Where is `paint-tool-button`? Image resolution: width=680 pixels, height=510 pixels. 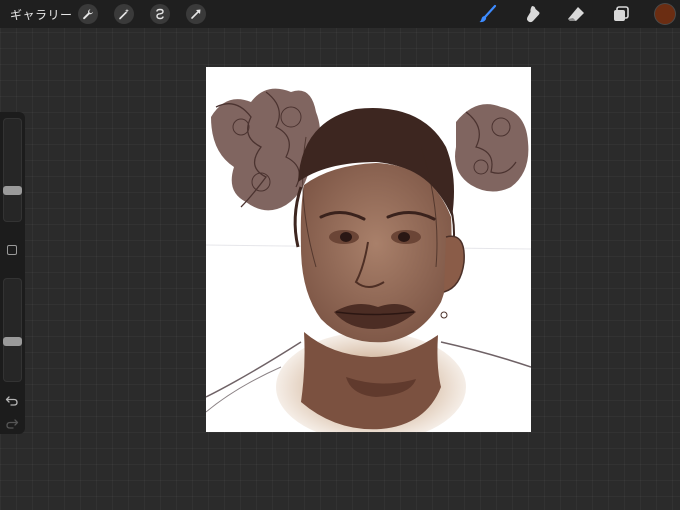
paint-tool-button is located at coordinates (488, 14).